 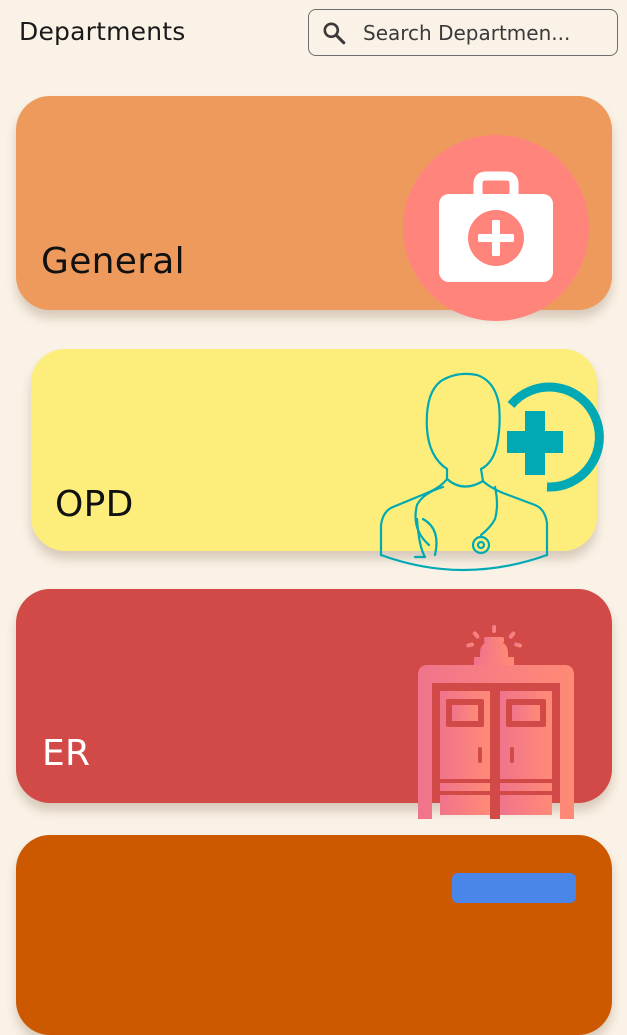 I want to click on search-input, so click(x=478, y=32).